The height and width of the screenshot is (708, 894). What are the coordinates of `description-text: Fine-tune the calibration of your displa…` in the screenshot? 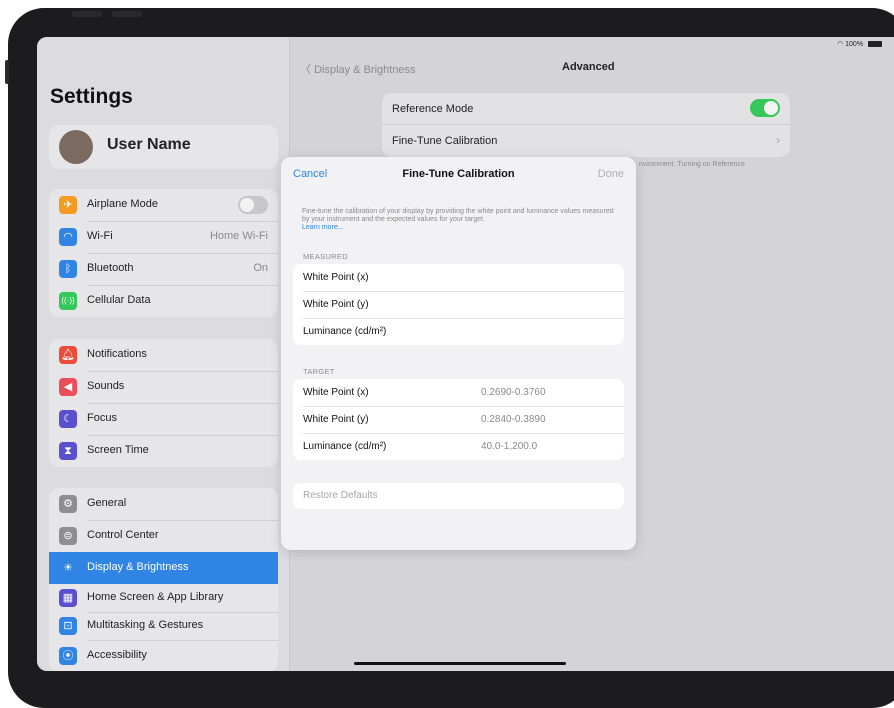 It's located at (458, 215).